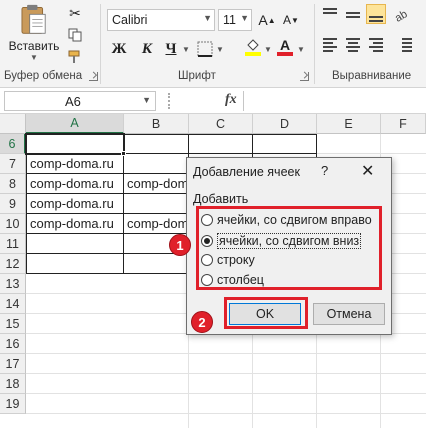 This screenshot has height=428, width=426. What do you see at coordinates (13, 204) in the screenshot?
I see `row-header: 9` at bounding box center [13, 204].